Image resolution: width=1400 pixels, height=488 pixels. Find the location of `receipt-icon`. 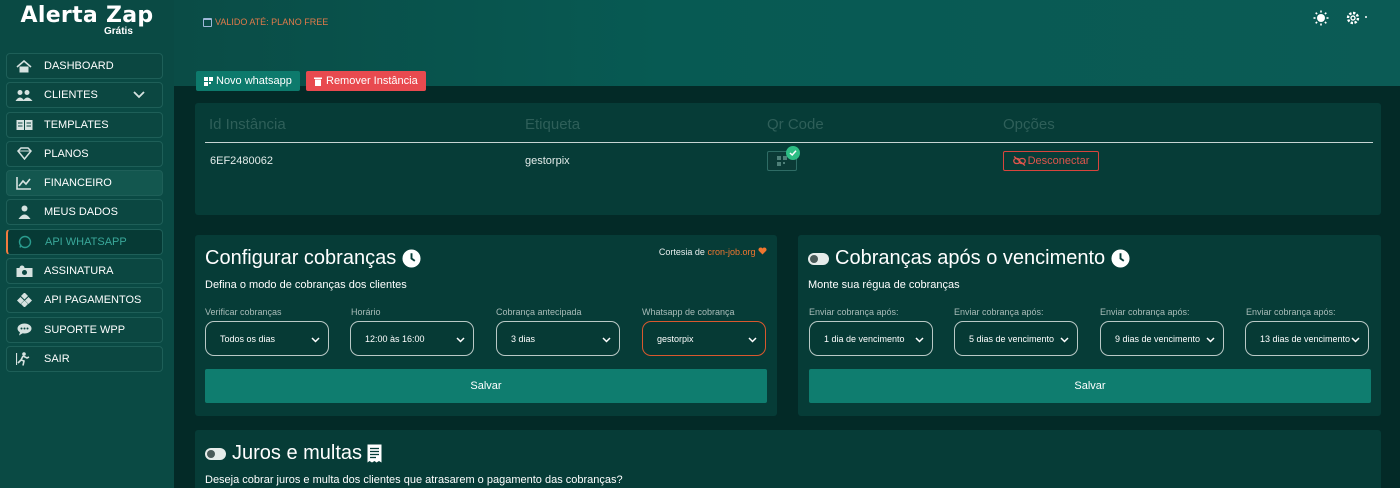

receipt-icon is located at coordinates (374, 453).